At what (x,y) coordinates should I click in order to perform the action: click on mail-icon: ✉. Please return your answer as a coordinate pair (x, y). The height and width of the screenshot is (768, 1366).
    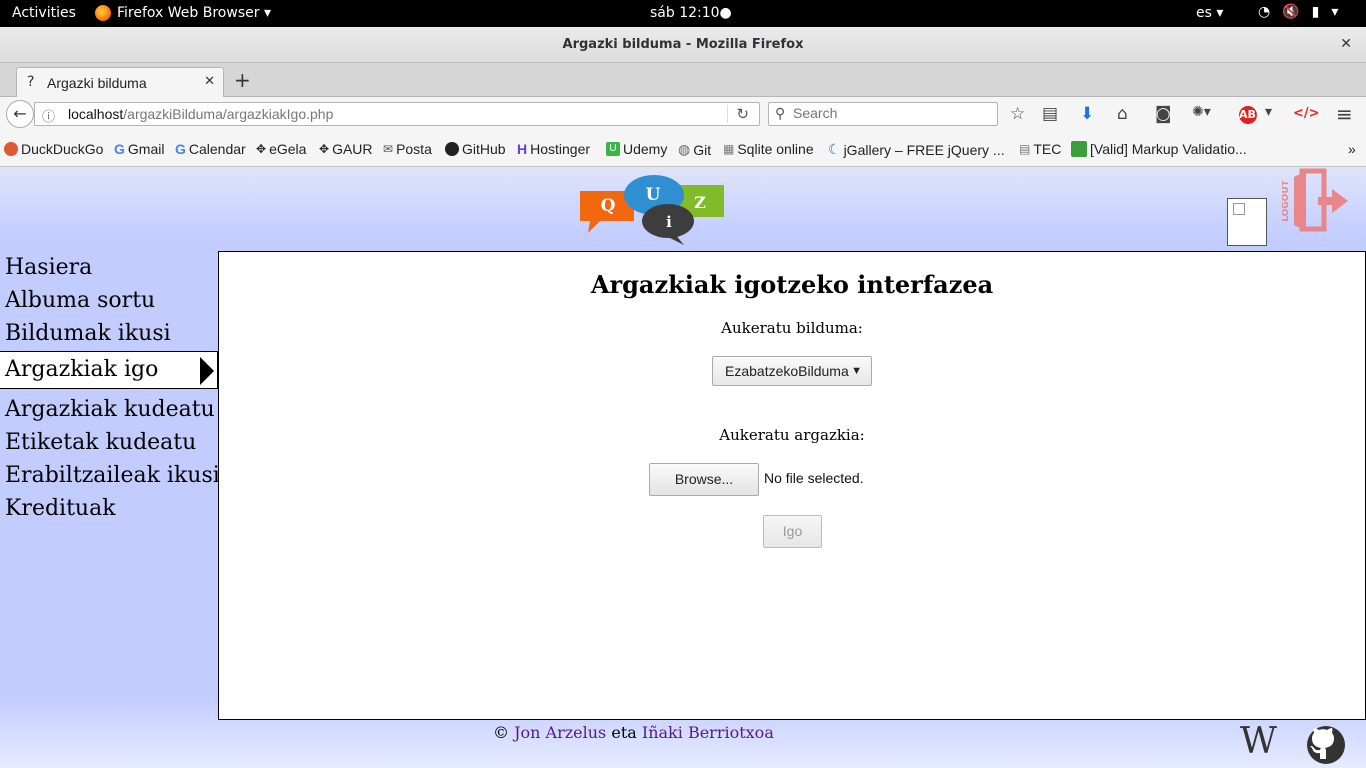
    Looking at the image, I should click on (388, 149).